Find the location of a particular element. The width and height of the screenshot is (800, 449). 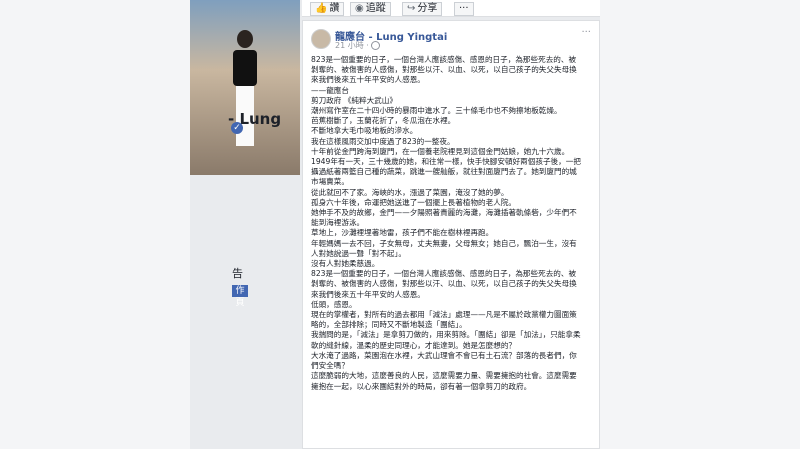

author-avatar is located at coordinates (321, 39).